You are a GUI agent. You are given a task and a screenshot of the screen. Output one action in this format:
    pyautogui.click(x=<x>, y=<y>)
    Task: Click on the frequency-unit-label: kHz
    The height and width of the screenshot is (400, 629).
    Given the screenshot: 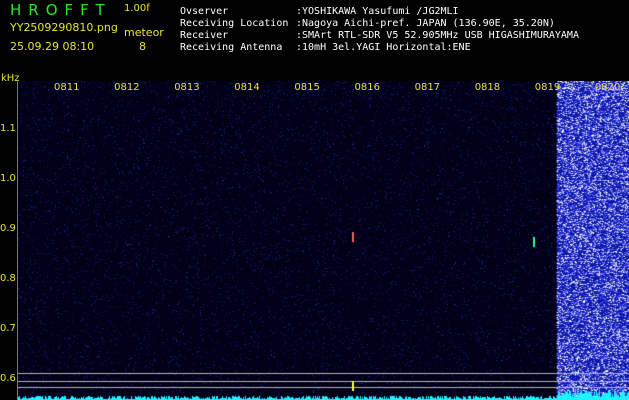 What is the action you would take?
    pyautogui.click(x=10, y=78)
    